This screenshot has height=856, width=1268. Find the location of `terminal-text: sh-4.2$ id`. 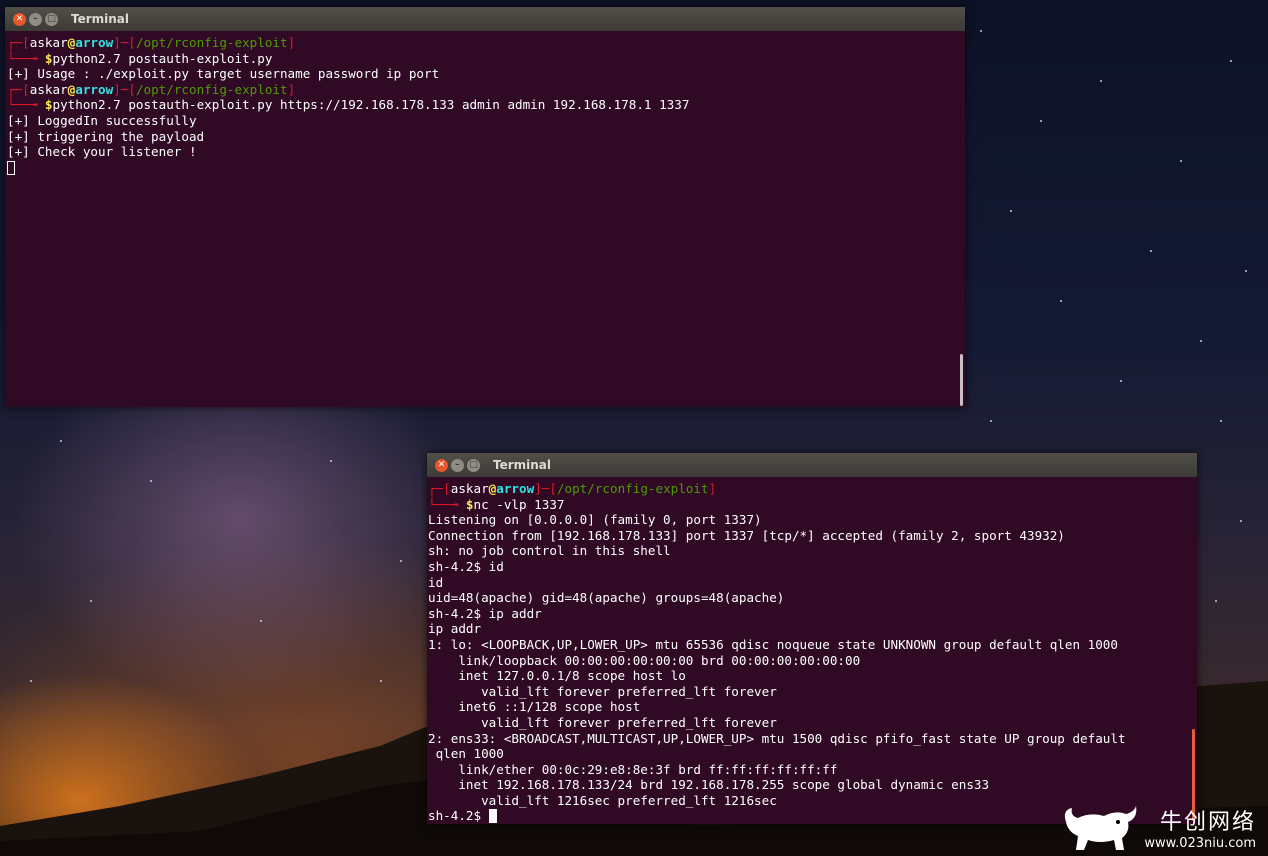

terminal-text: sh-4.2$ id is located at coordinates (466, 566).